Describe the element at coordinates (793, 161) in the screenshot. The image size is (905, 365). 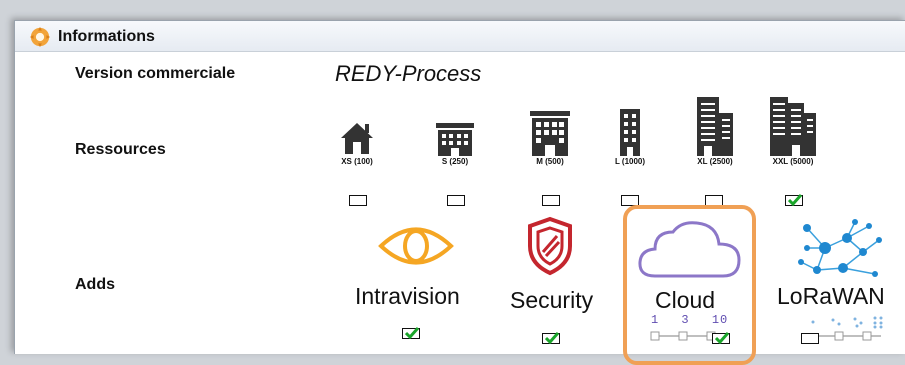
I see `resource-label: XXL (5000)` at that location.